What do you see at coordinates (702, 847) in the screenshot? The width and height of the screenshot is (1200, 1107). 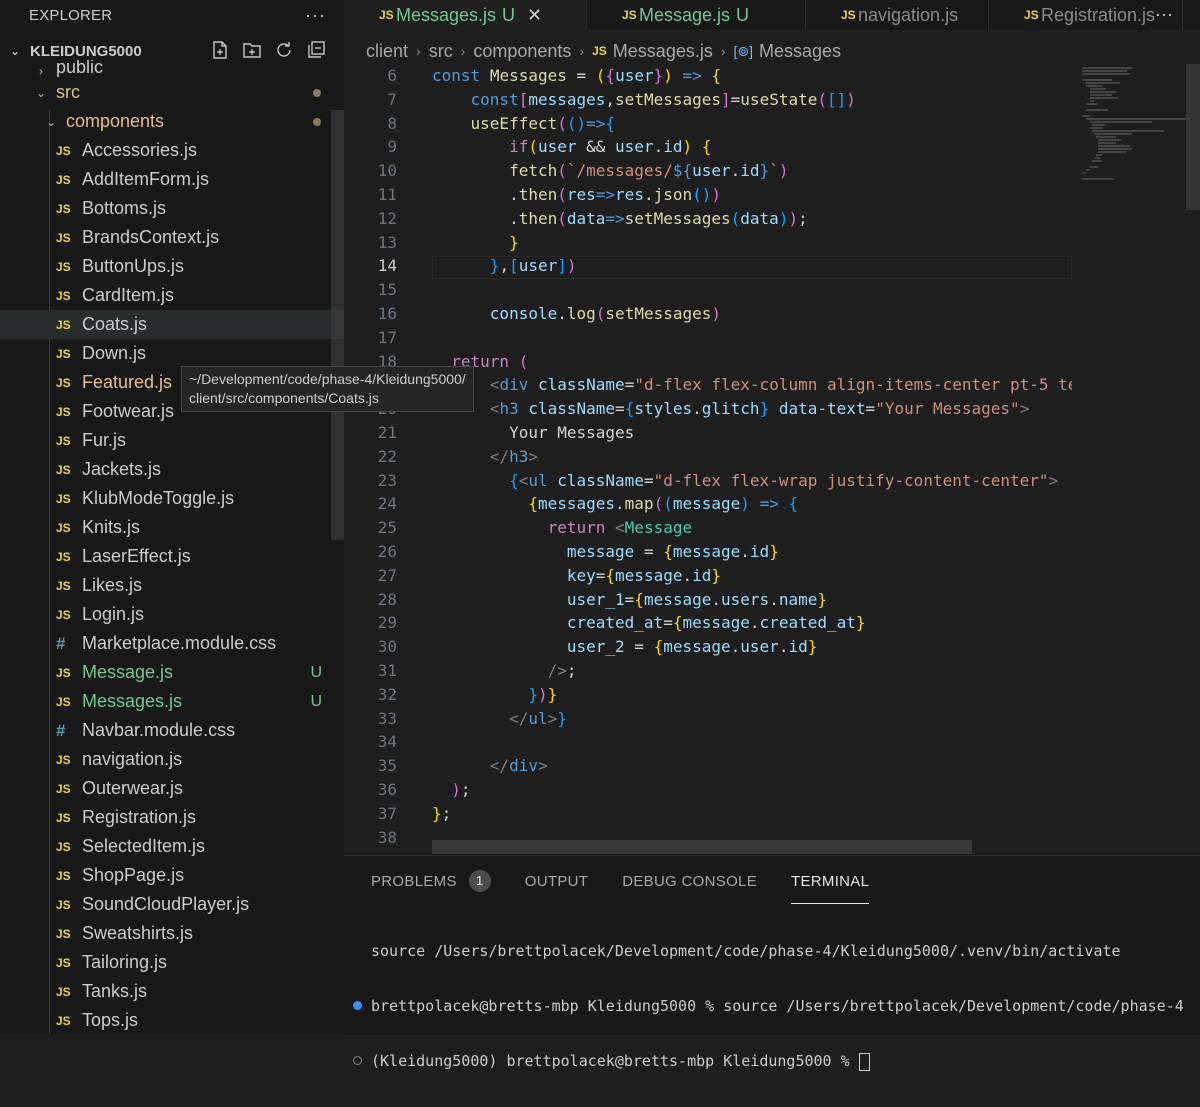 I see `horizontal-scrollbar` at bounding box center [702, 847].